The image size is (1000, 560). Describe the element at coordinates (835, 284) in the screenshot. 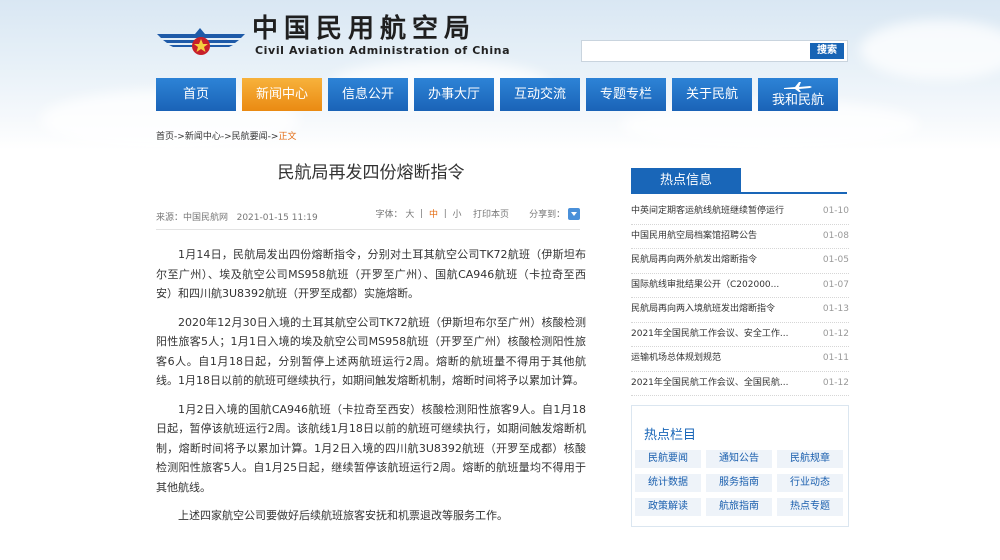

I see `hot-info-item-date: 01-07` at that location.